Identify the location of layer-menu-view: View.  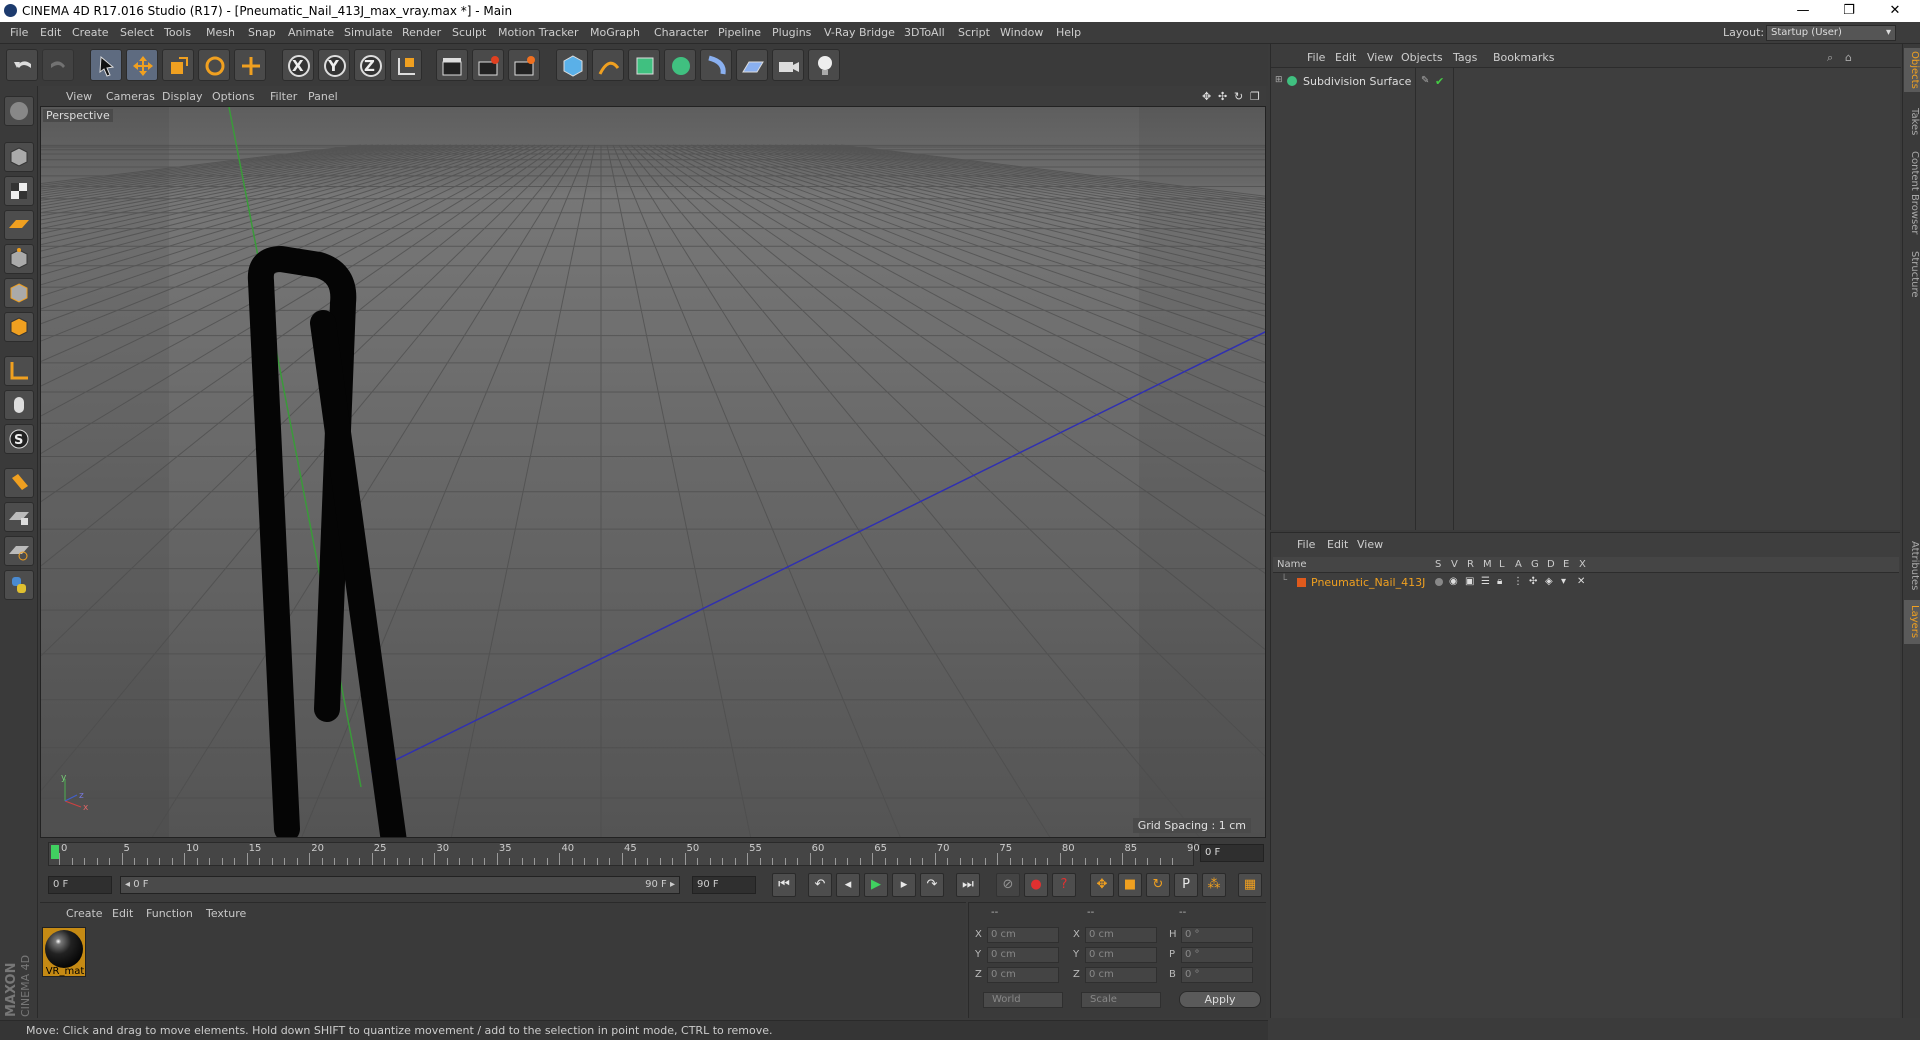
(1370, 544).